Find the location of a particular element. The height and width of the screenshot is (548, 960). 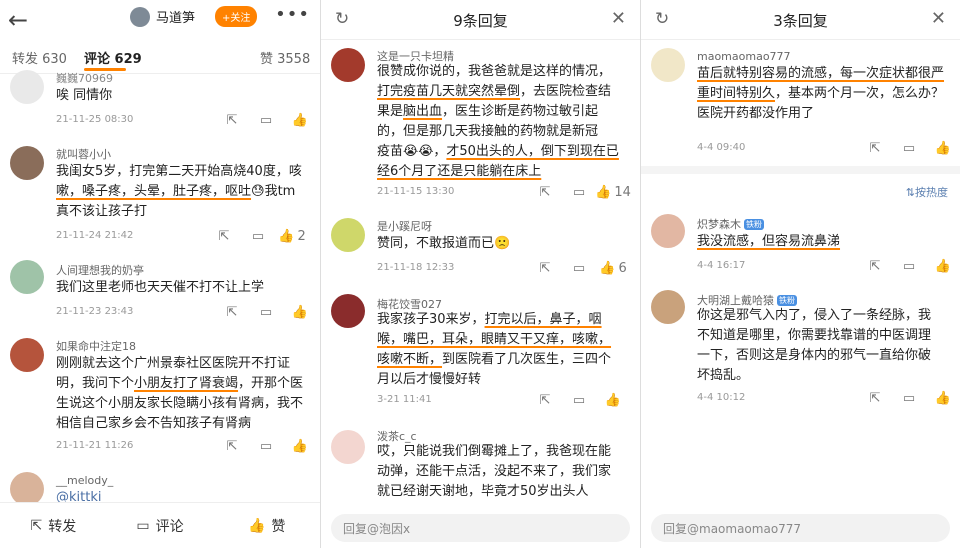

comment-label: 评论 is located at coordinates (169, 526).